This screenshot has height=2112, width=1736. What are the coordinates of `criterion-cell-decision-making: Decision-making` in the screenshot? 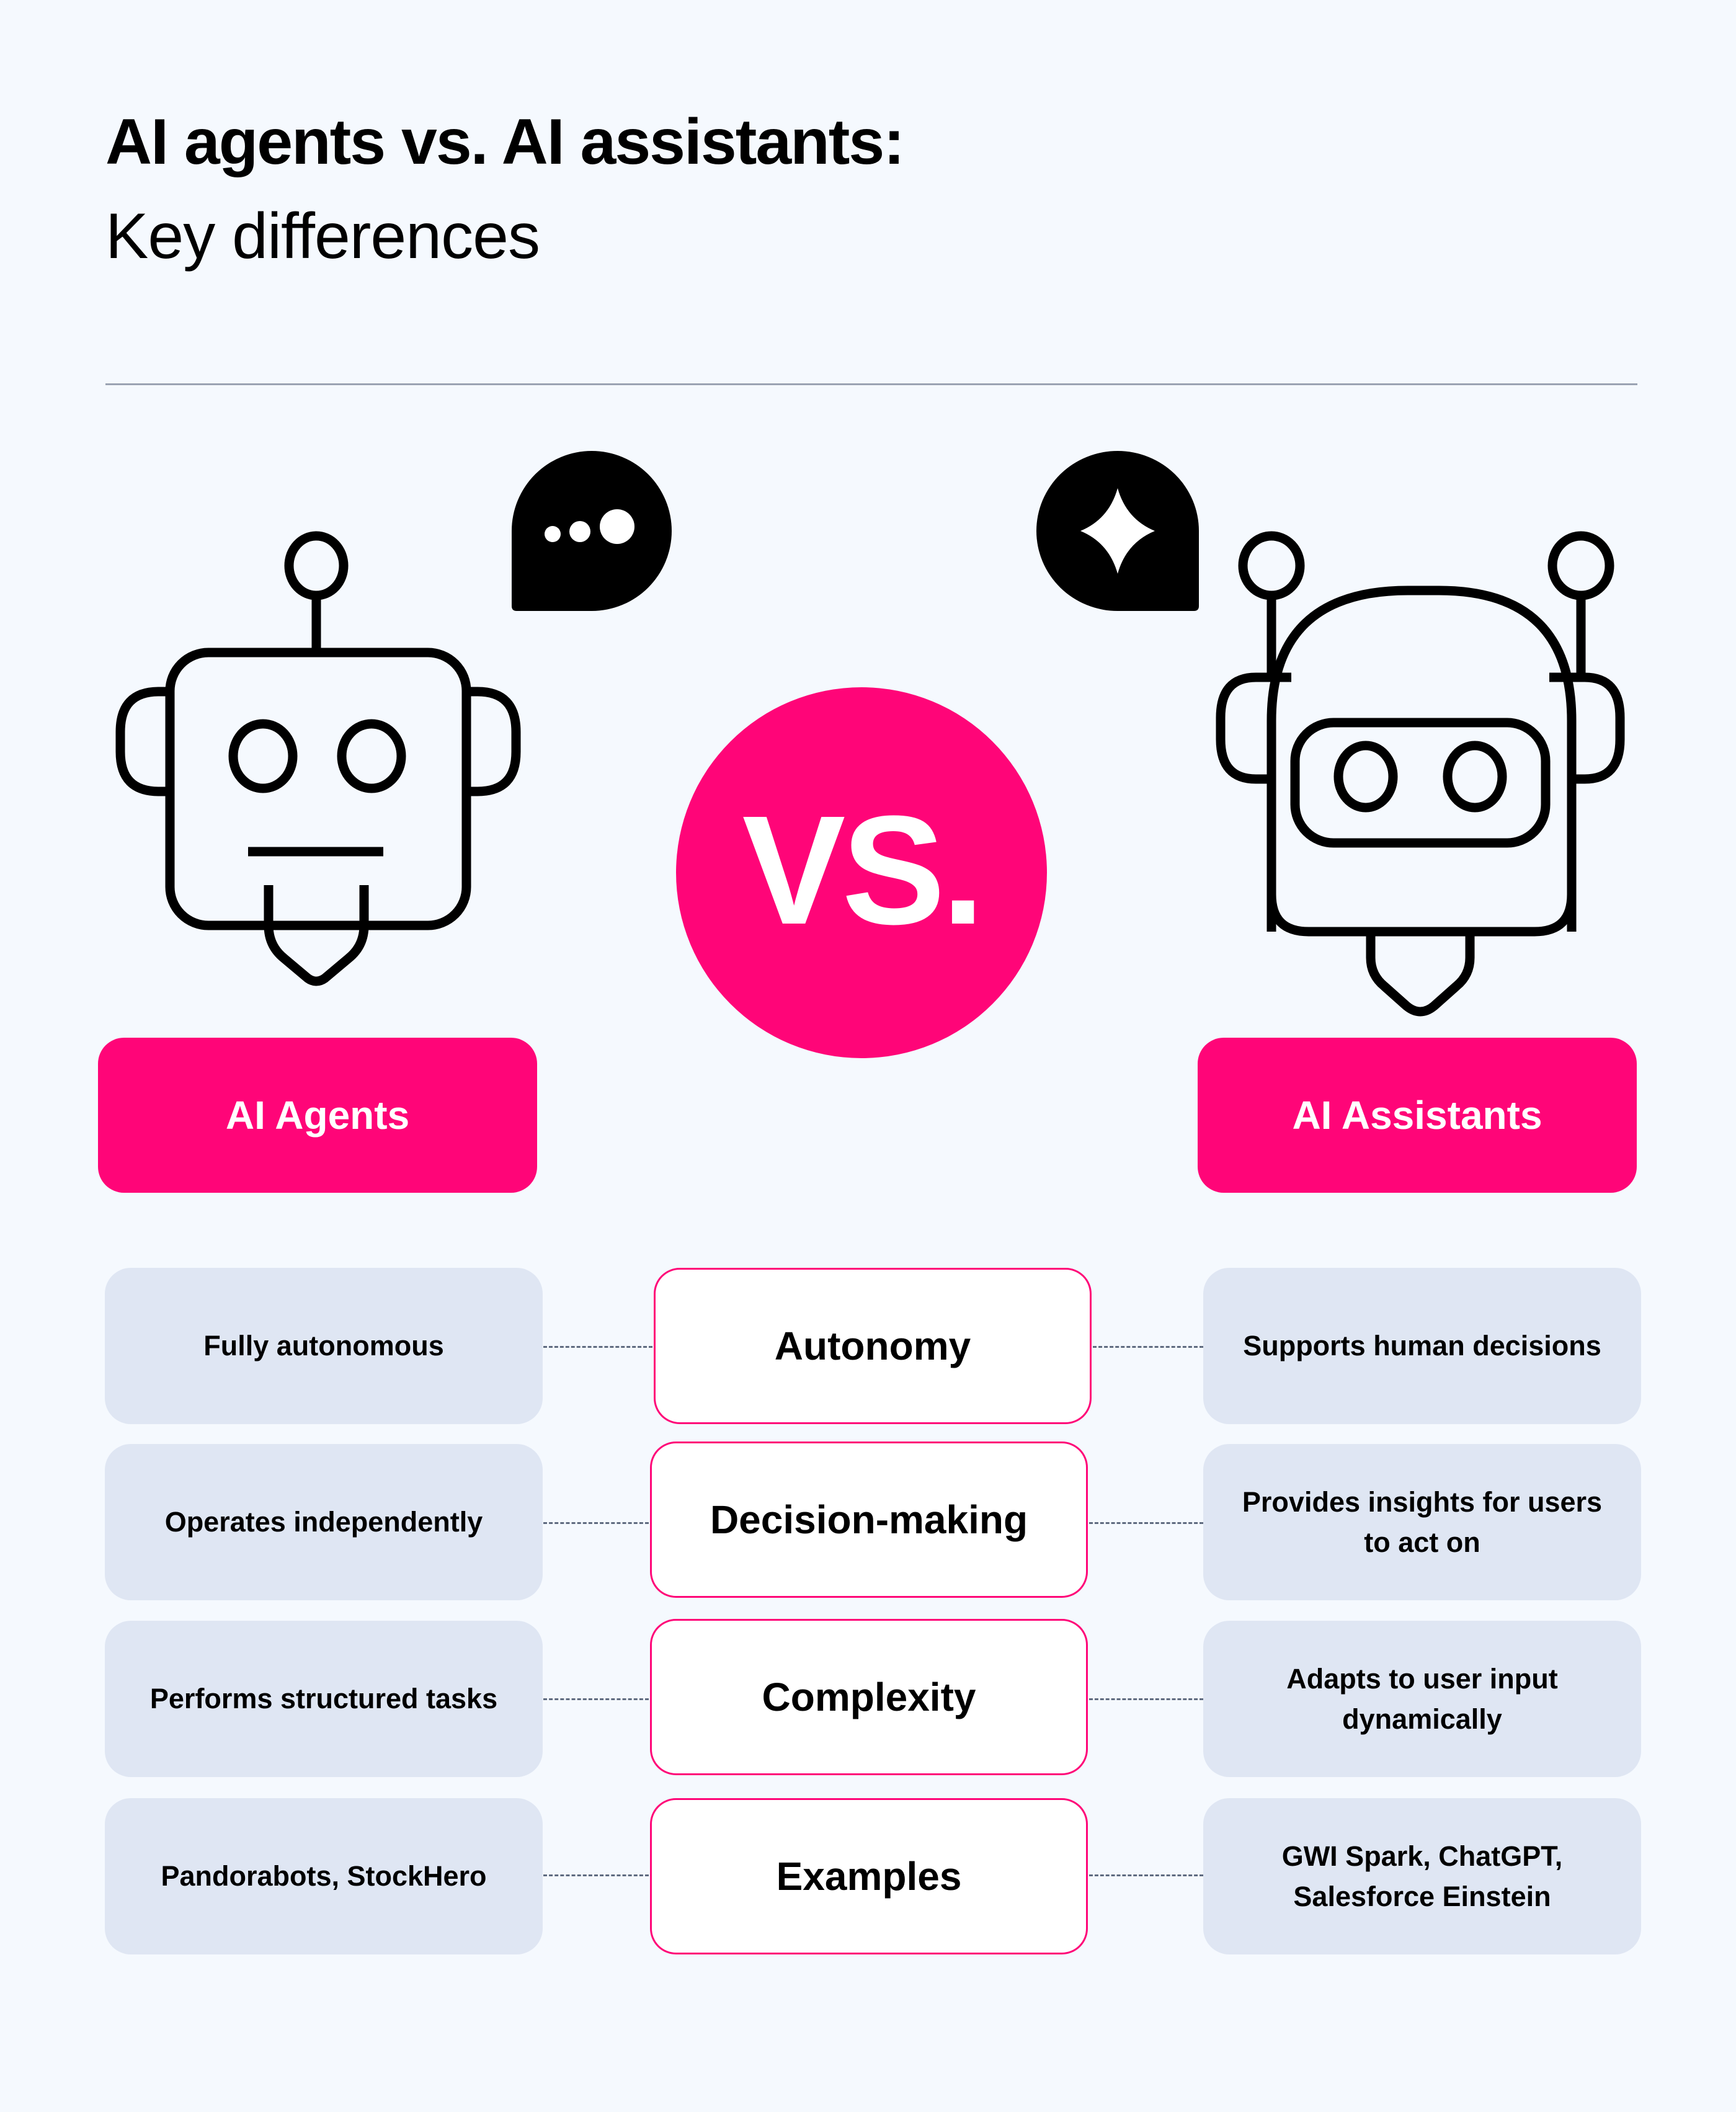 It's located at (869, 1519).